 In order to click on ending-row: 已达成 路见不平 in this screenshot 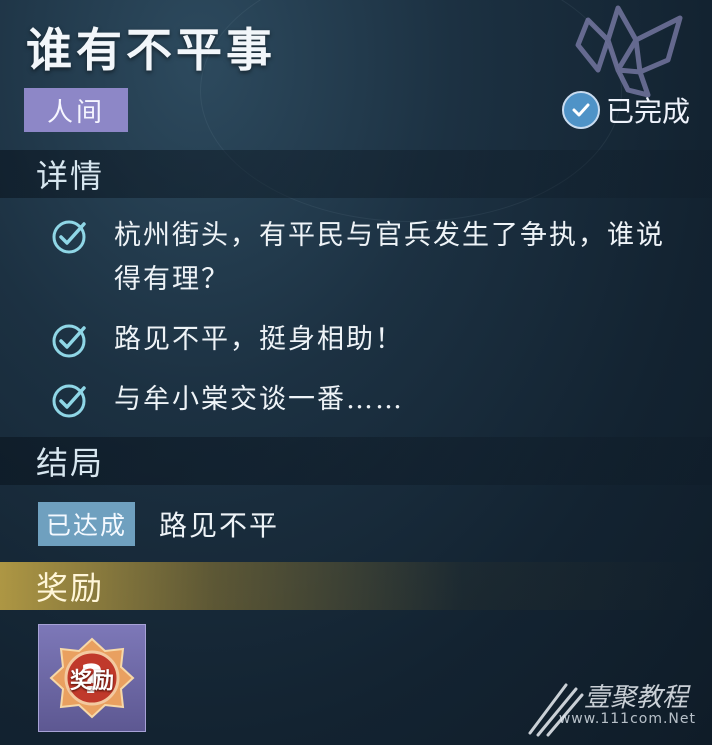, I will do `click(158, 524)`.